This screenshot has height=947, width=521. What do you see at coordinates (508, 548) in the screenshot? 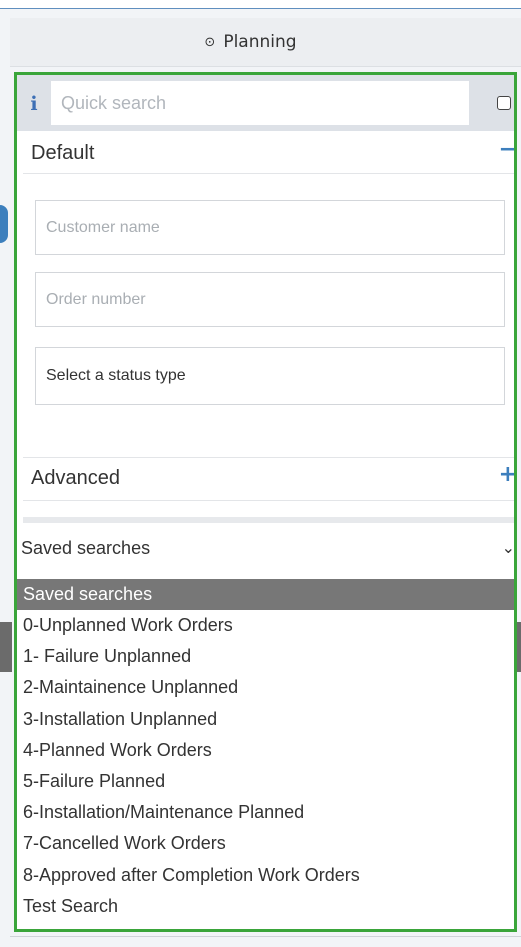
I see `chevron-down-icon: ⌄` at bounding box center [508, 548].